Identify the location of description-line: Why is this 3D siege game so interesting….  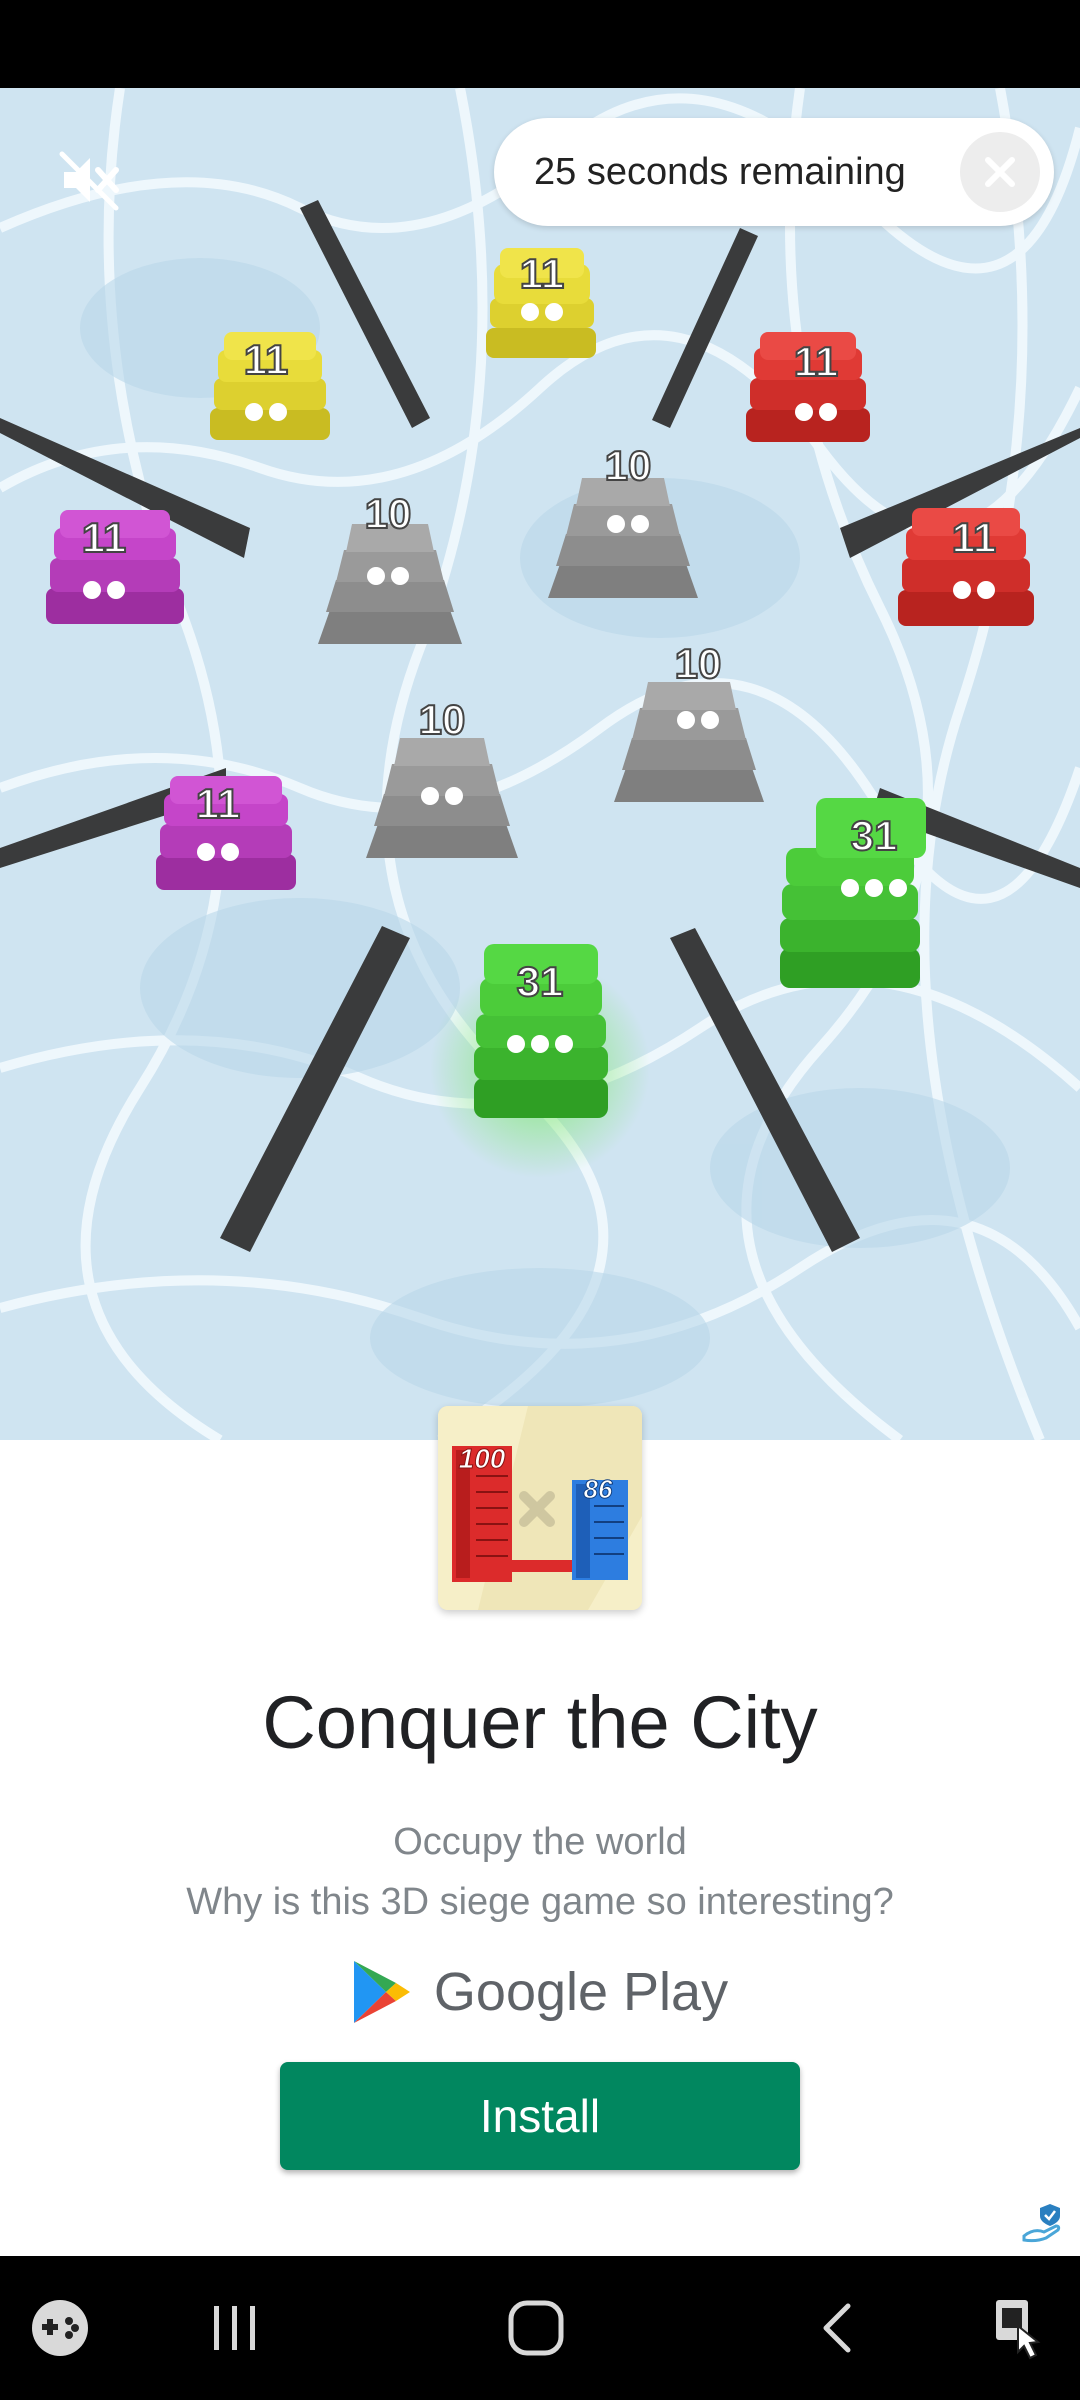
(540, 1902).